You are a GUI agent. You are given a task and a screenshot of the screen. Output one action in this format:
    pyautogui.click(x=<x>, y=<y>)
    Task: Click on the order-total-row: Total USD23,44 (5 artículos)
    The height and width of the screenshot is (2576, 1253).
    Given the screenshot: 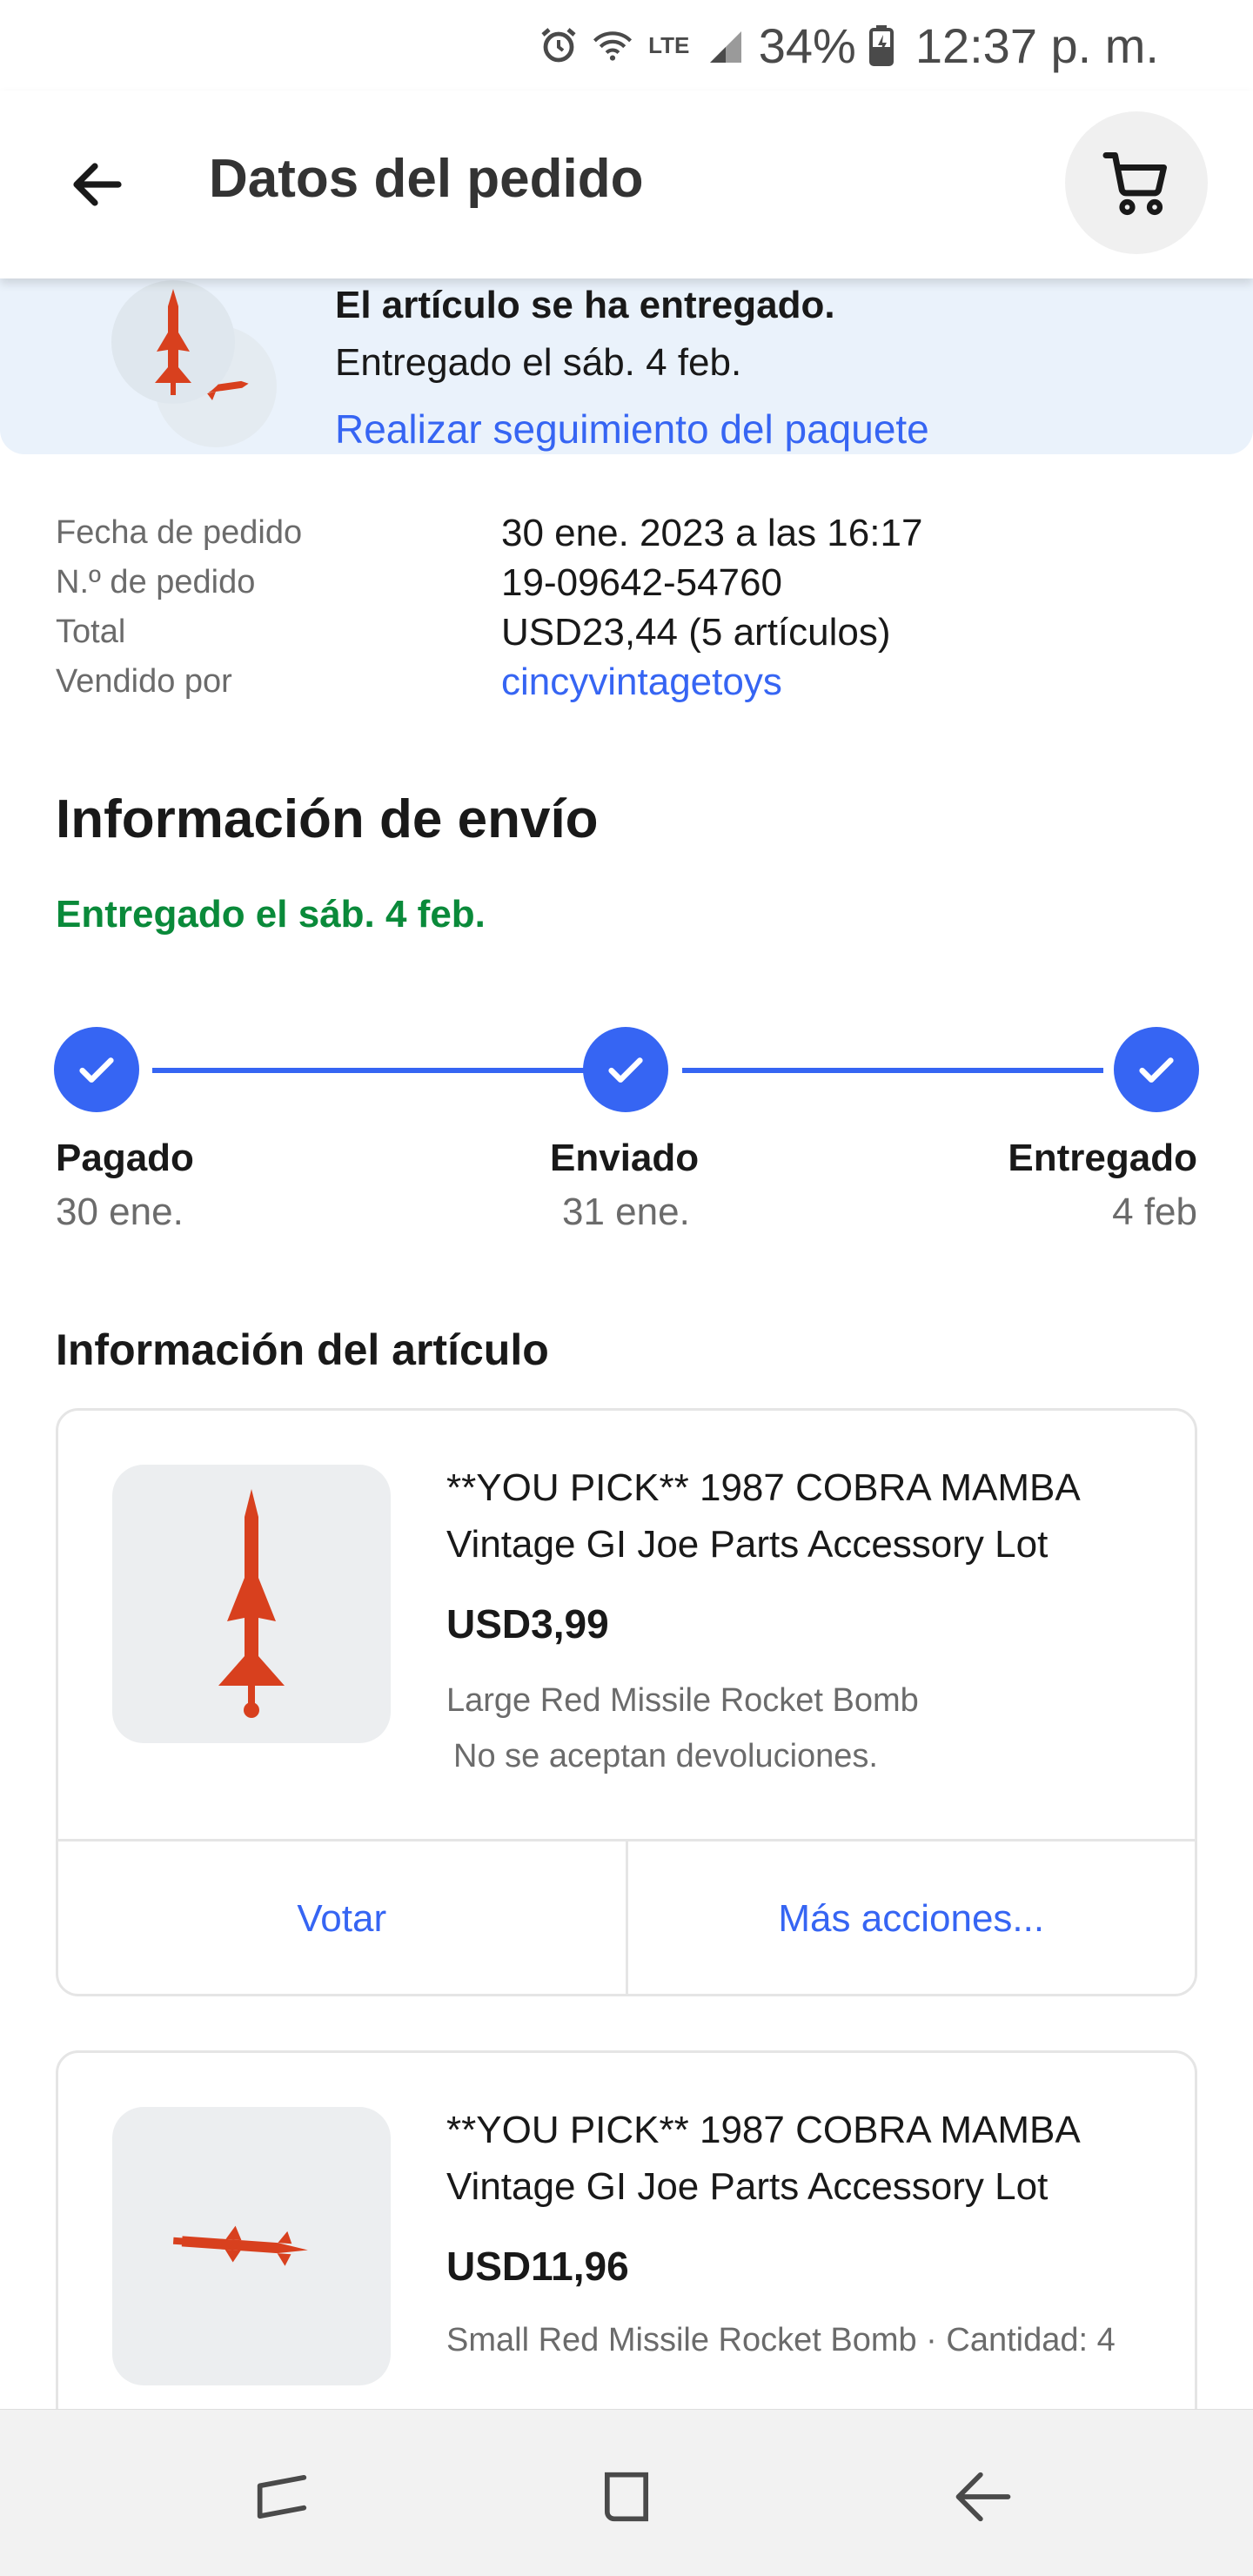 What is the action you would take?
    pyautogui.click(x=630, y=632)
    